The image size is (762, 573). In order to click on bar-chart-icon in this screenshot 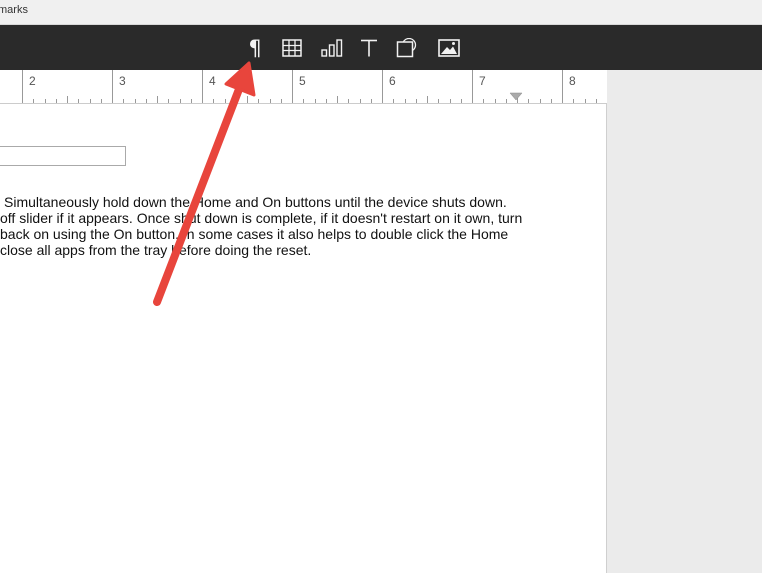, I will do `click(332, 48)`.